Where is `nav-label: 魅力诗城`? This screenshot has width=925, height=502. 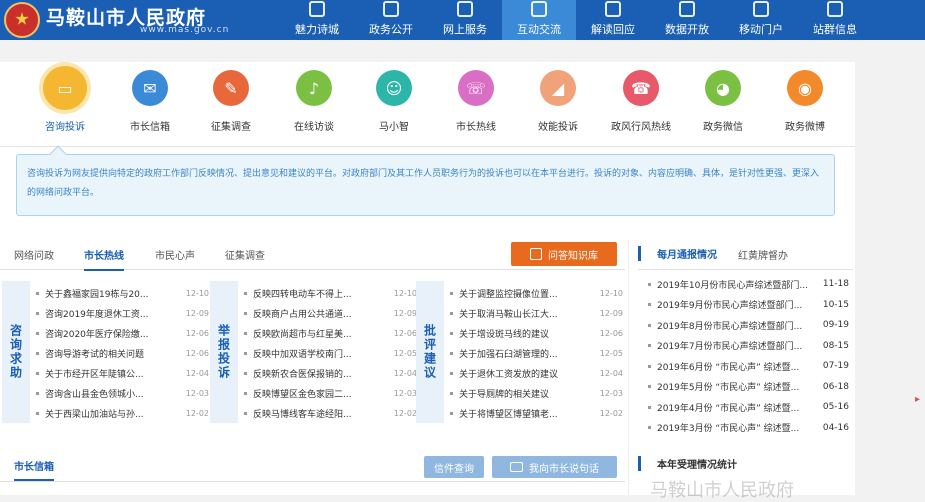 nav-label: 魅力诗城 is located at coordinates (317, 29).